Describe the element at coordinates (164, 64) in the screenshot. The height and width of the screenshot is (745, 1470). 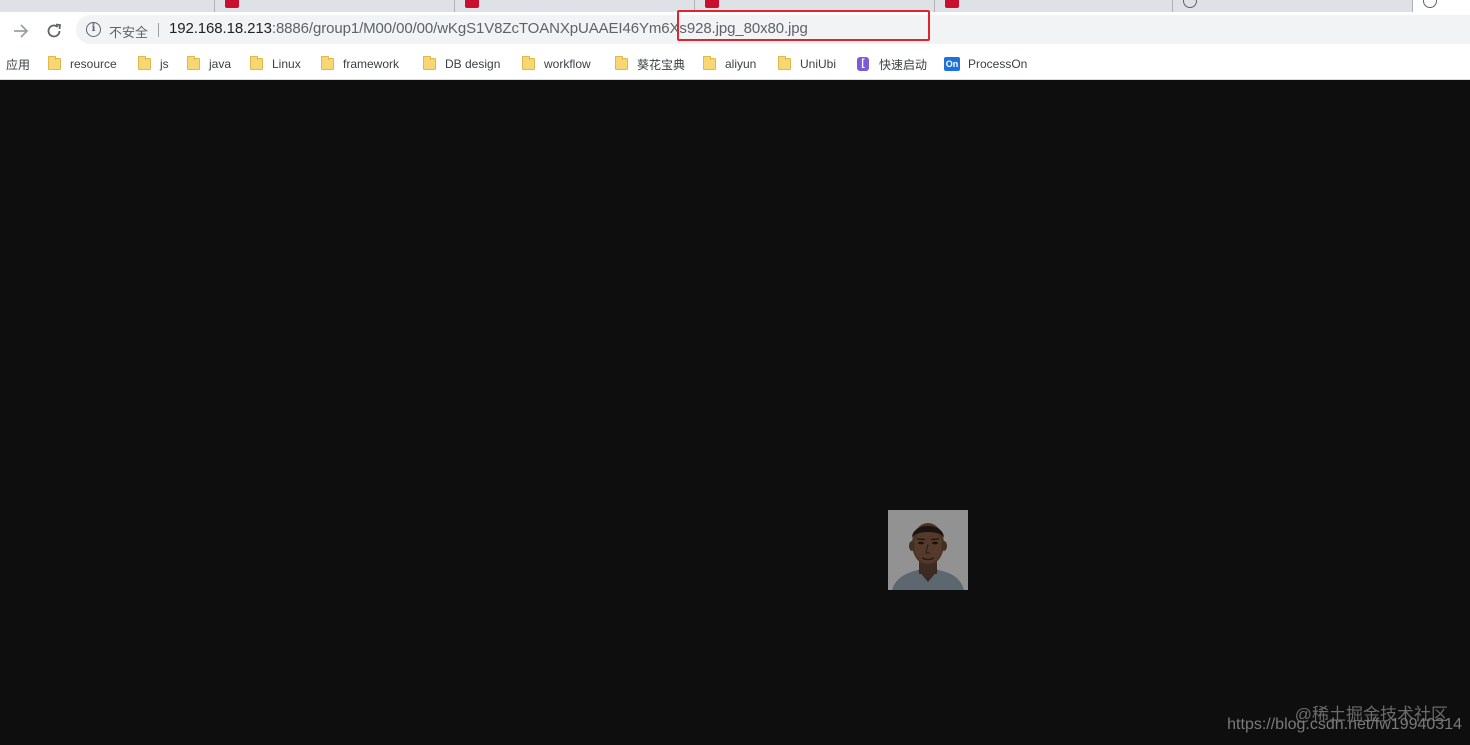
I see `bookmark-label: js` at that location.